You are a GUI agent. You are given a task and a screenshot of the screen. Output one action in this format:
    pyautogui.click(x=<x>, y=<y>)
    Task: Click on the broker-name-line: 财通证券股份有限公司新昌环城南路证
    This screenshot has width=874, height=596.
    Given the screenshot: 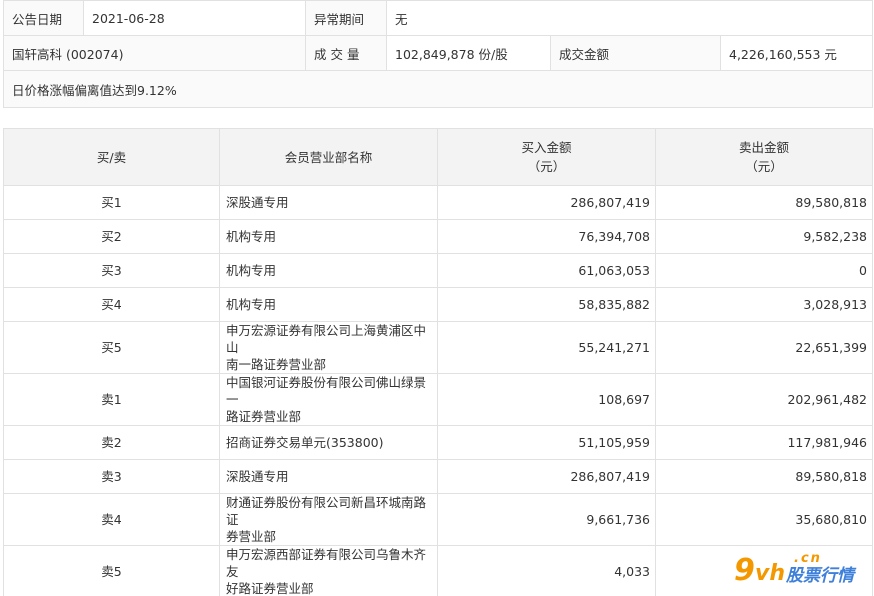 What is the action you would take?
    pyautogui.click(x=326, y=511)
    